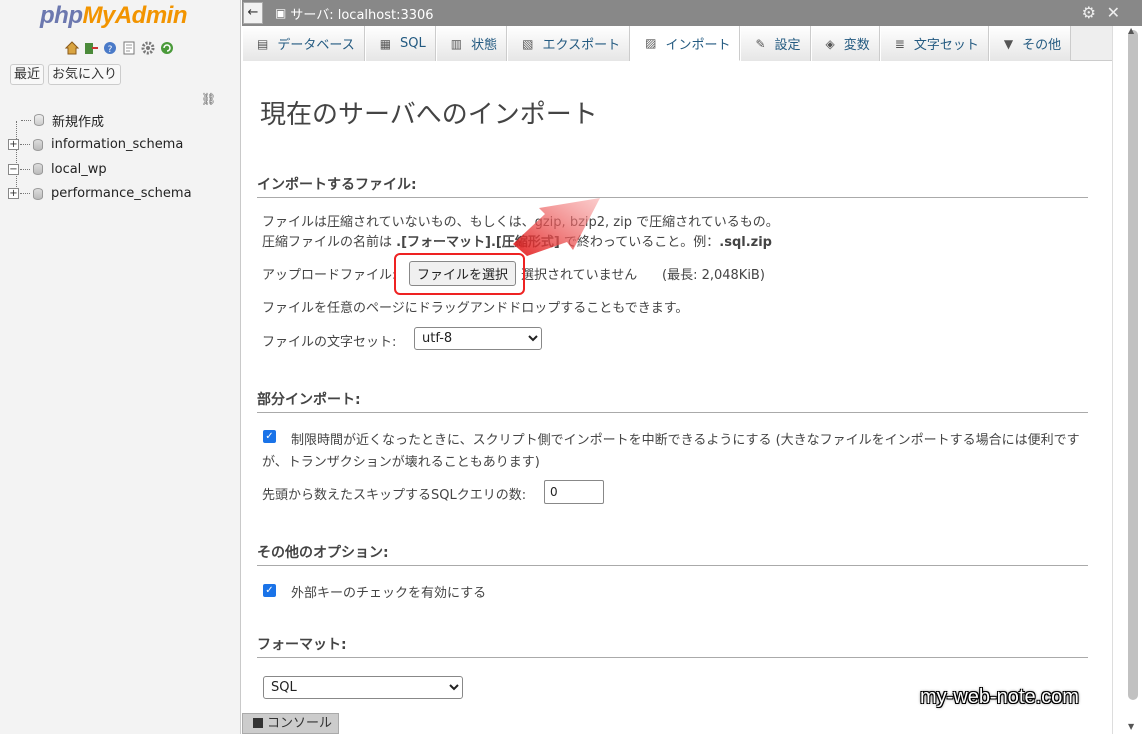 Image resolution: width=1142 pixels, height=734 pixels. Describe the element at coordinates (471, 43) in the screenshot. I see `tab-status: ▥ 状態` at that location.